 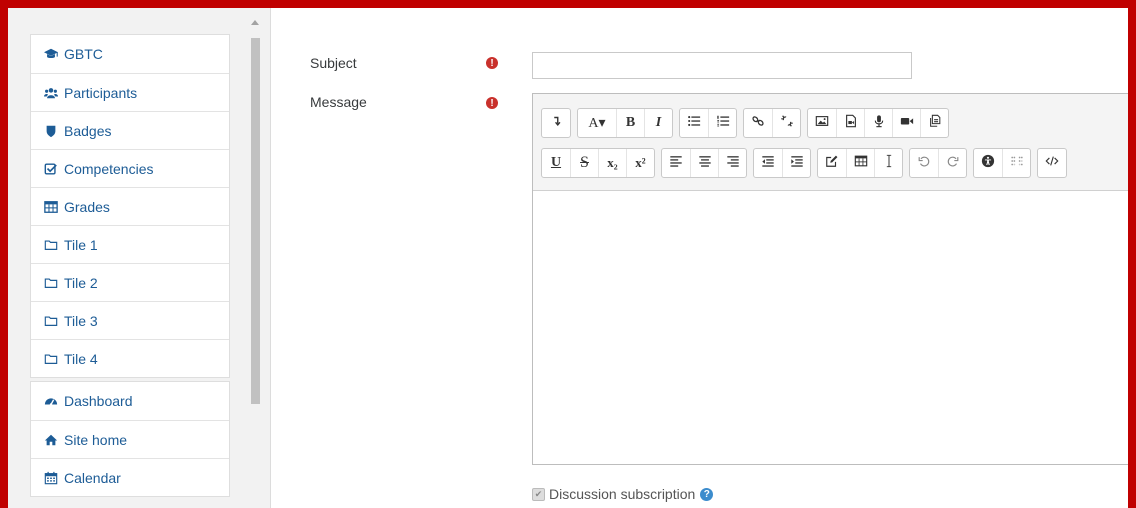 I want to click on nav-item-badges: Badges, so click(x=130, y=130).